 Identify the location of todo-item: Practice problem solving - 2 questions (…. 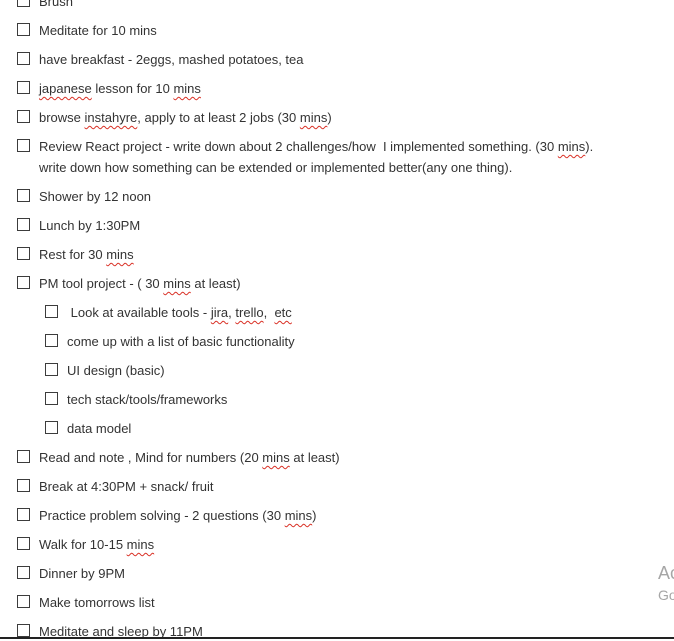
(325, 519).